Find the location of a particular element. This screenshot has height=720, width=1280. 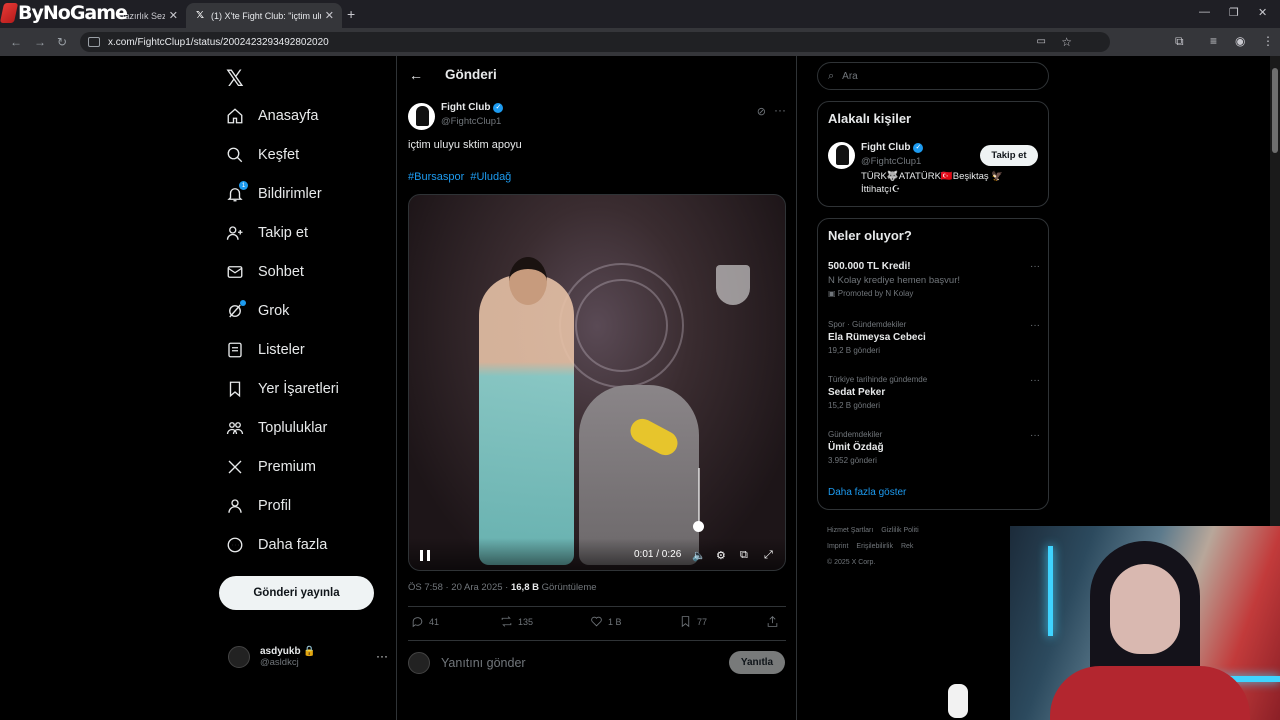

reply-button: Yanıtla is located at coordinates (757, 662).